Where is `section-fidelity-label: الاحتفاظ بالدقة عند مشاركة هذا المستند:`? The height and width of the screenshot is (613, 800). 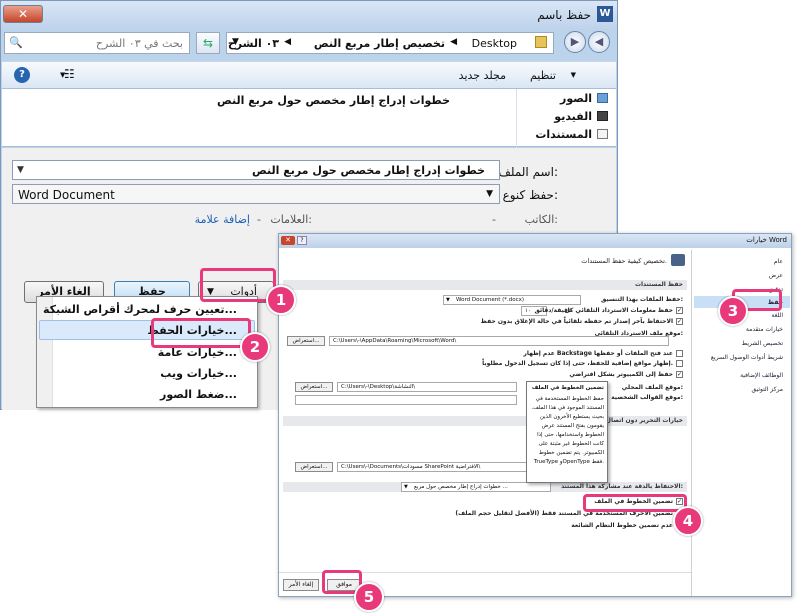 section-fidelity-label: الاحتفاظ بالدقة عند مشاركة هذا المستند: is located at coordinates (622, 486).